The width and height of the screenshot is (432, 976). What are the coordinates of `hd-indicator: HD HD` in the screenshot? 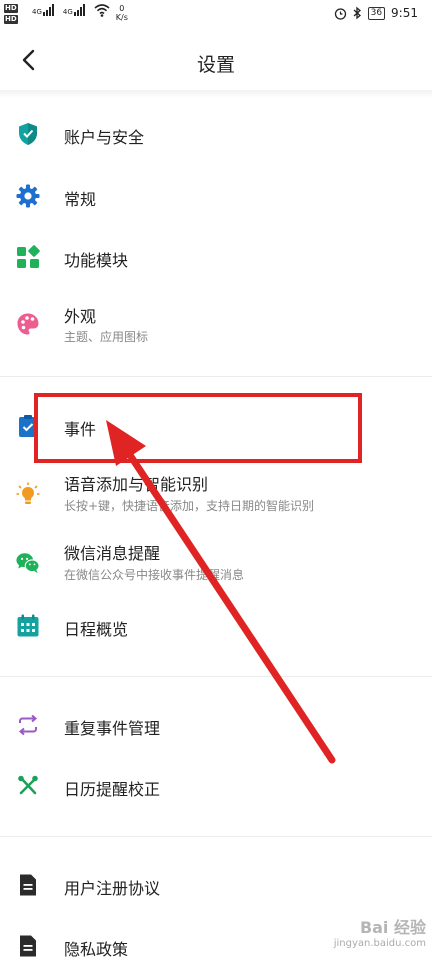 It's located at (11, 15).